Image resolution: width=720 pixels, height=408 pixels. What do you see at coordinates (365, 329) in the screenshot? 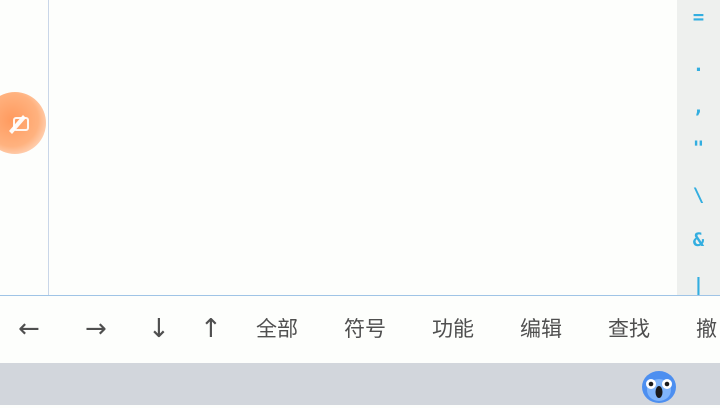
I see `symbols-button: 符号` at bounding box center [365, 329].